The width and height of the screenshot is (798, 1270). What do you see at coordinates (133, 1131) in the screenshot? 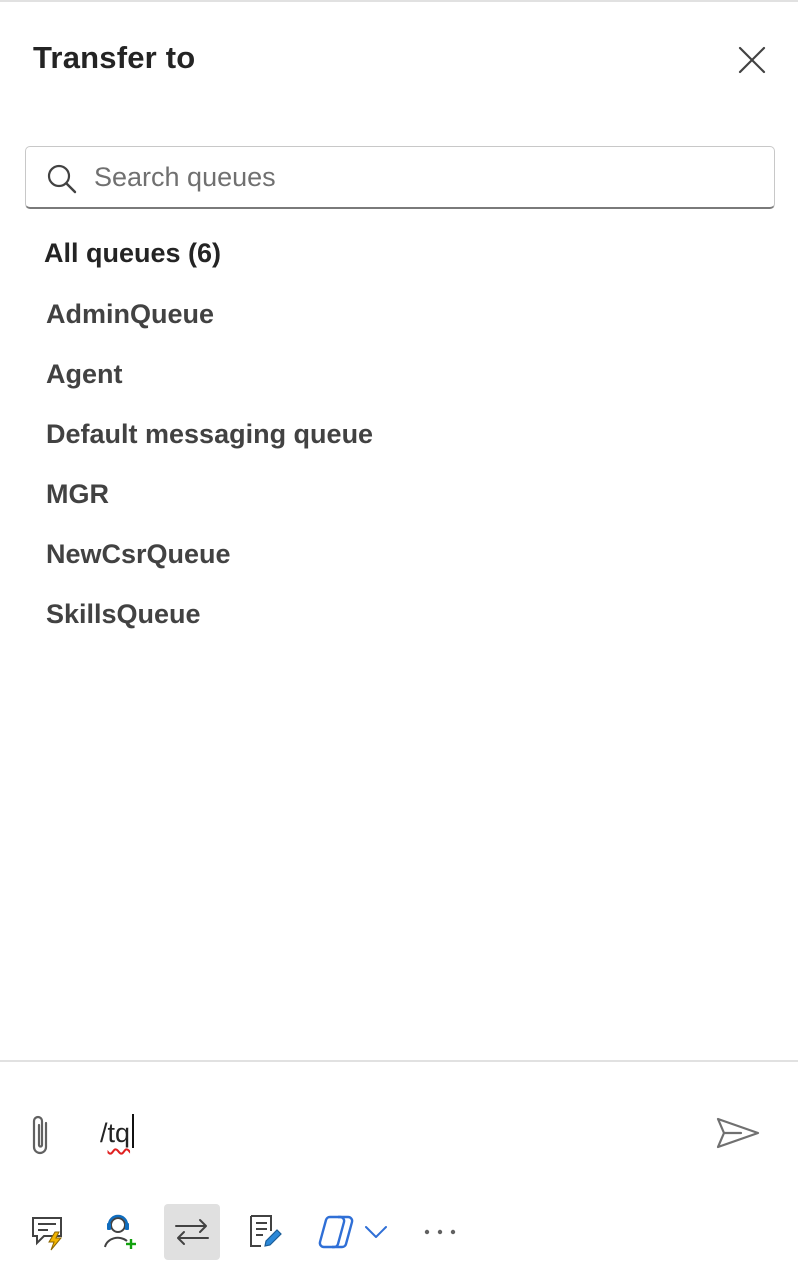
I see `text-caret` at bounding box center [133, 1131].